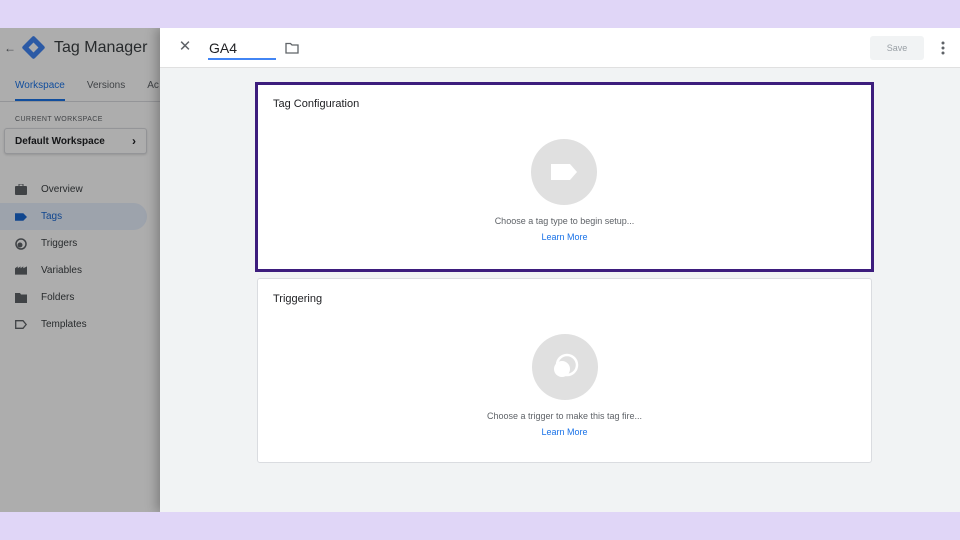  I want to click on more-vert-icon, so click(943, 48).